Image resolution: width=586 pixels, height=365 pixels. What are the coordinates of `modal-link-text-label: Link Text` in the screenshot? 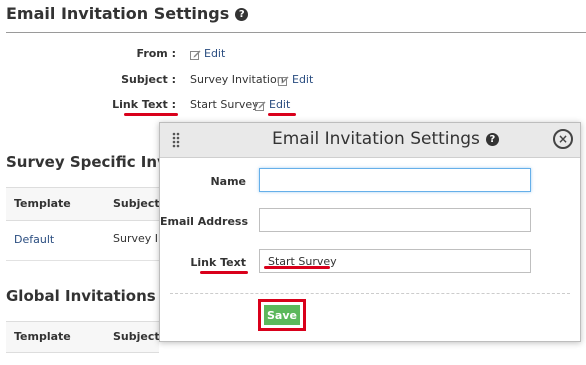 It's located at (218, 262).